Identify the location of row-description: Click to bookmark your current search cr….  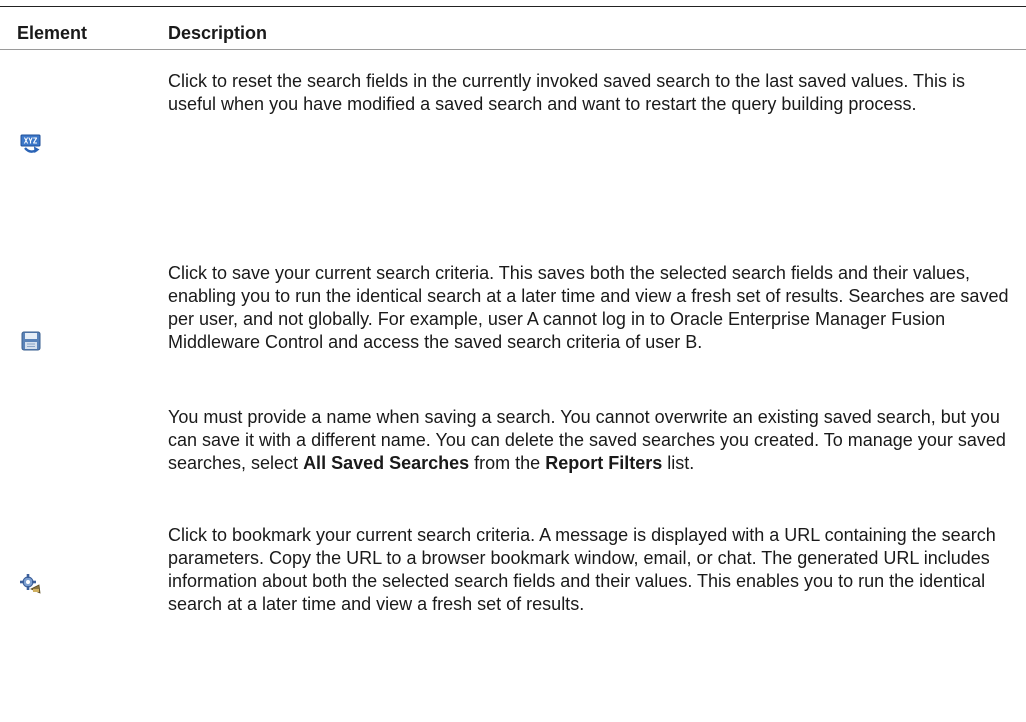
(582, 569).